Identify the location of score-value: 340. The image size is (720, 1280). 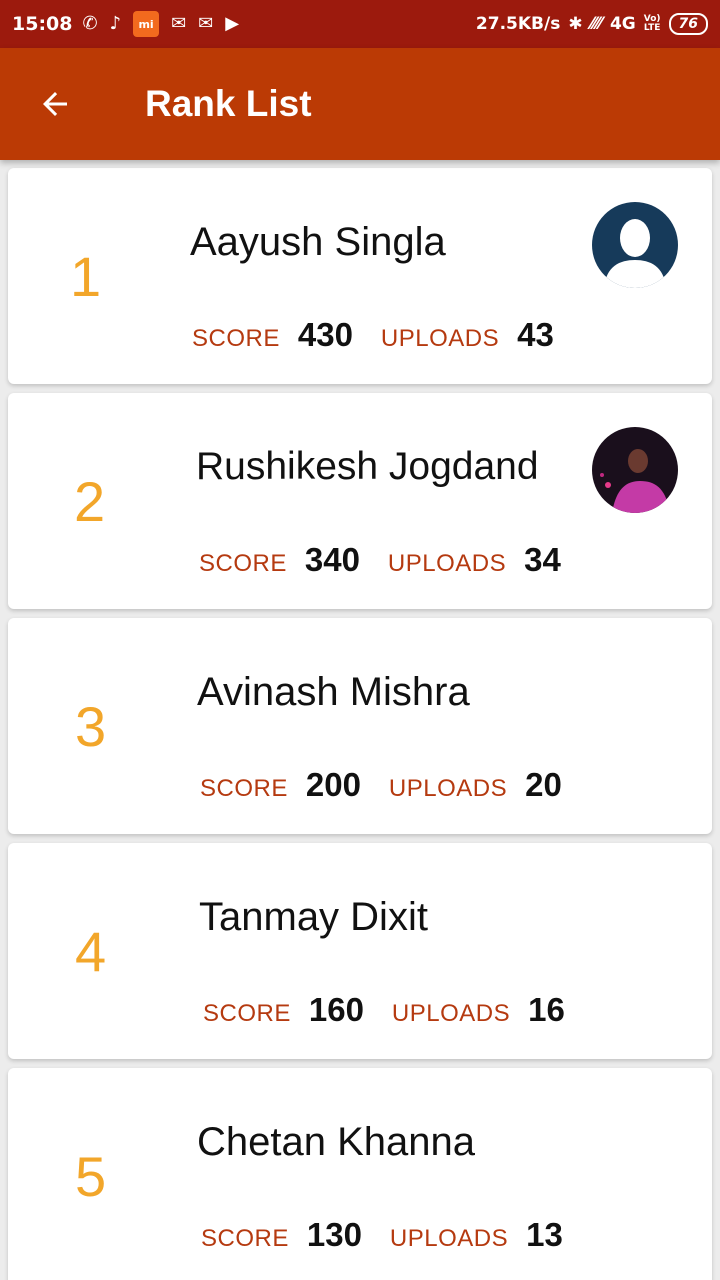
(332, 559).